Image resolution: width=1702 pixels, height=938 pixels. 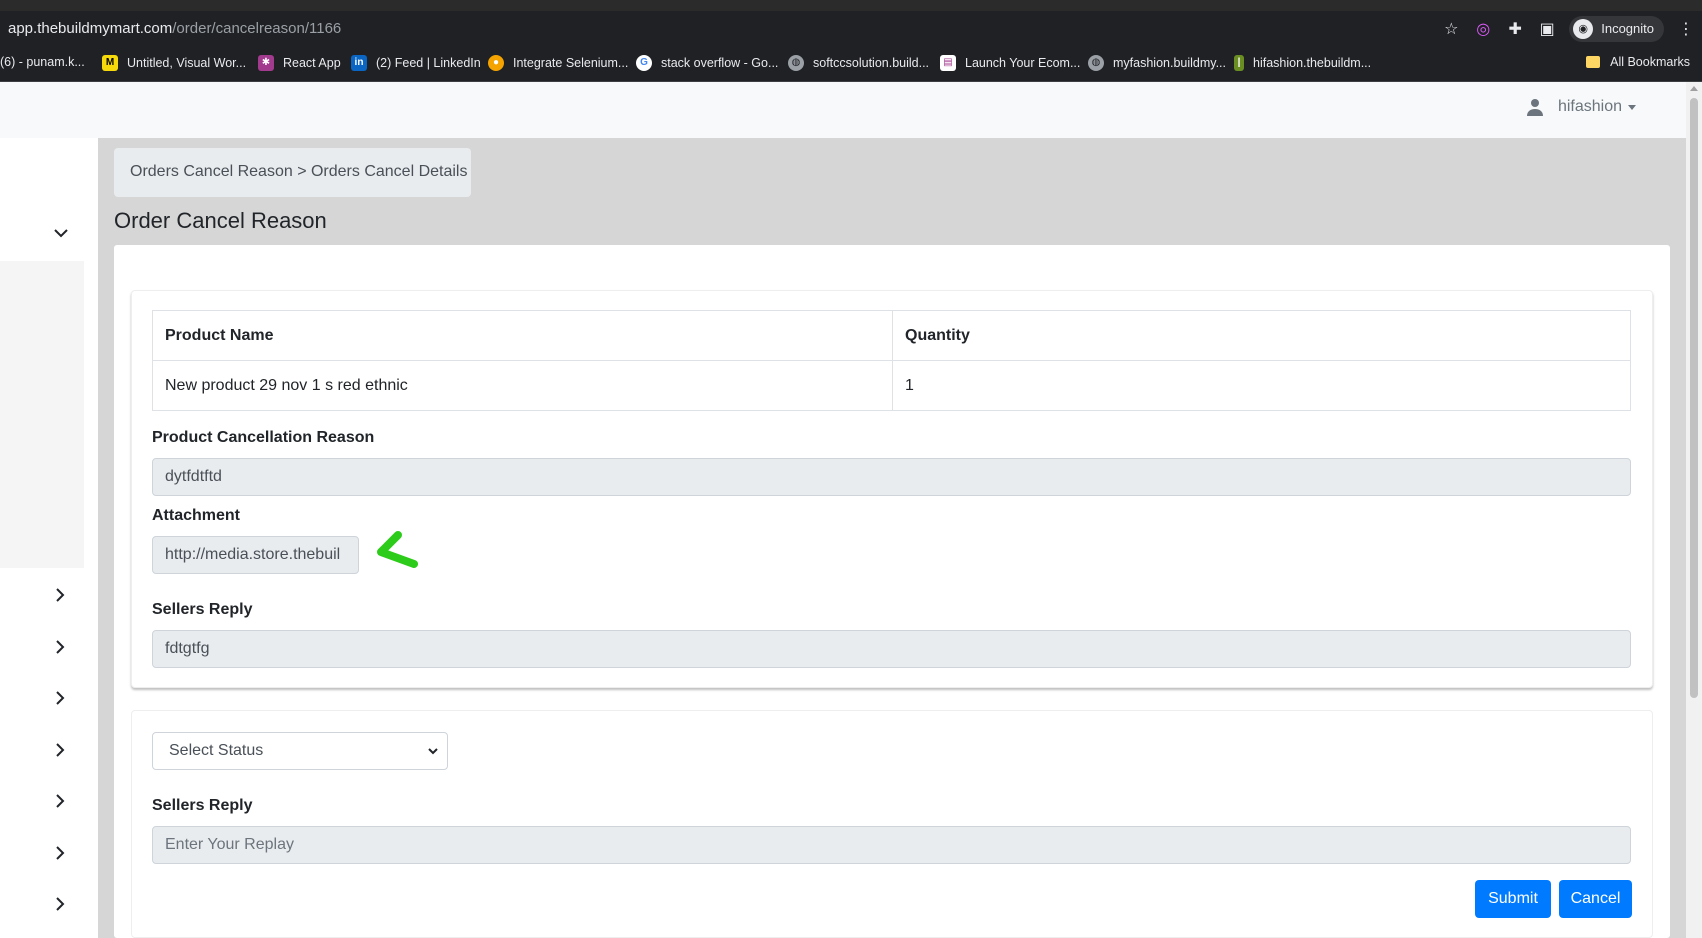 What do you see at coordinates (1261, 335) in the screenshot?
I see `column-header: Quantity` at bounding box center [1261, 335].